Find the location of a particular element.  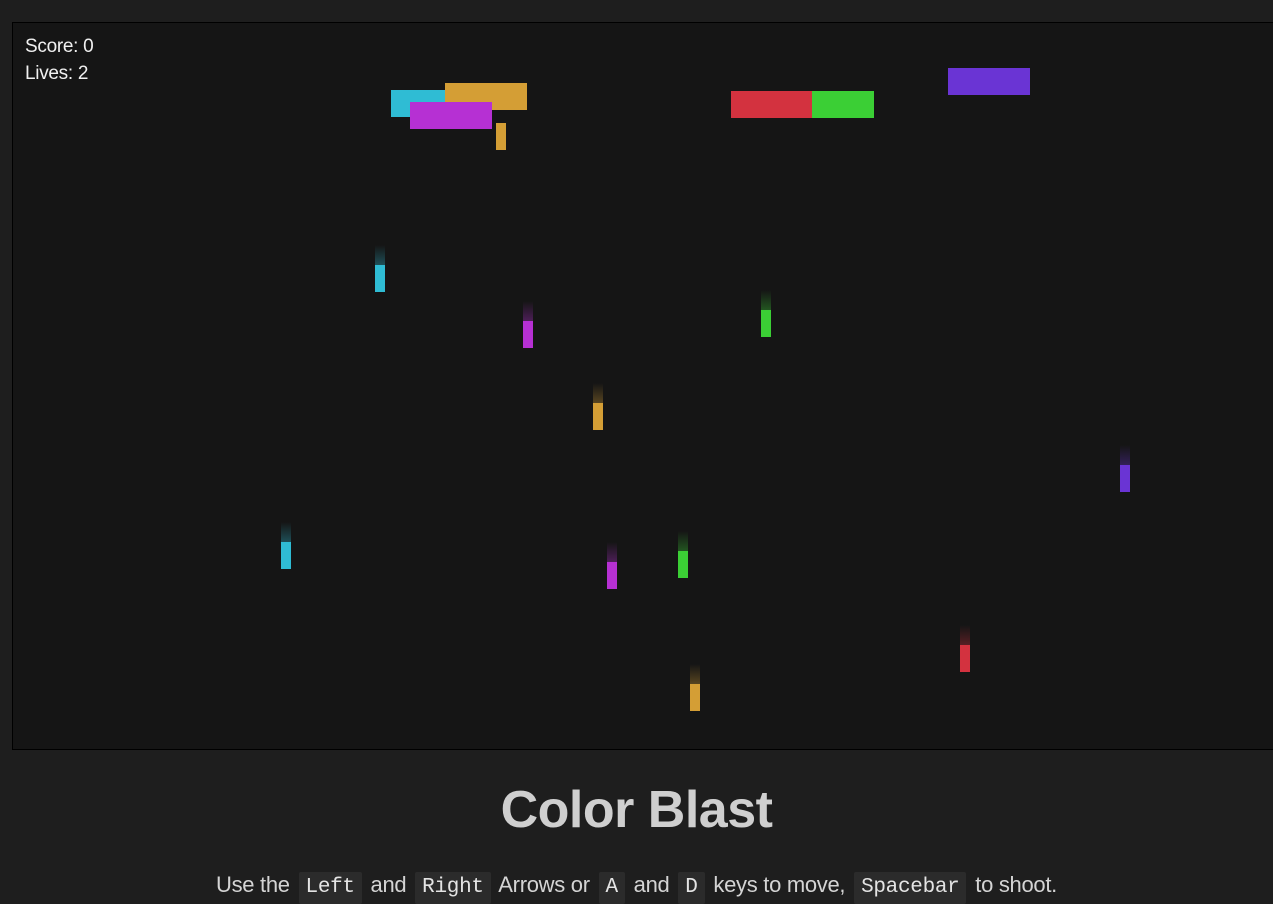

key-left: Left is located at coordinates (330, 888).